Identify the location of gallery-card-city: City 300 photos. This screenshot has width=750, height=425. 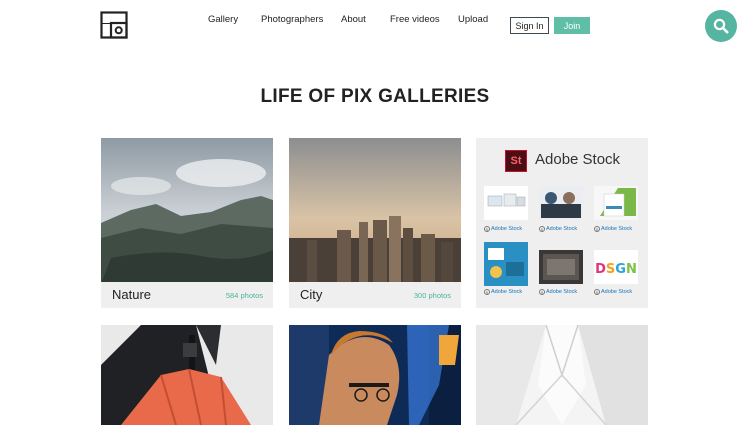
(375, 223).